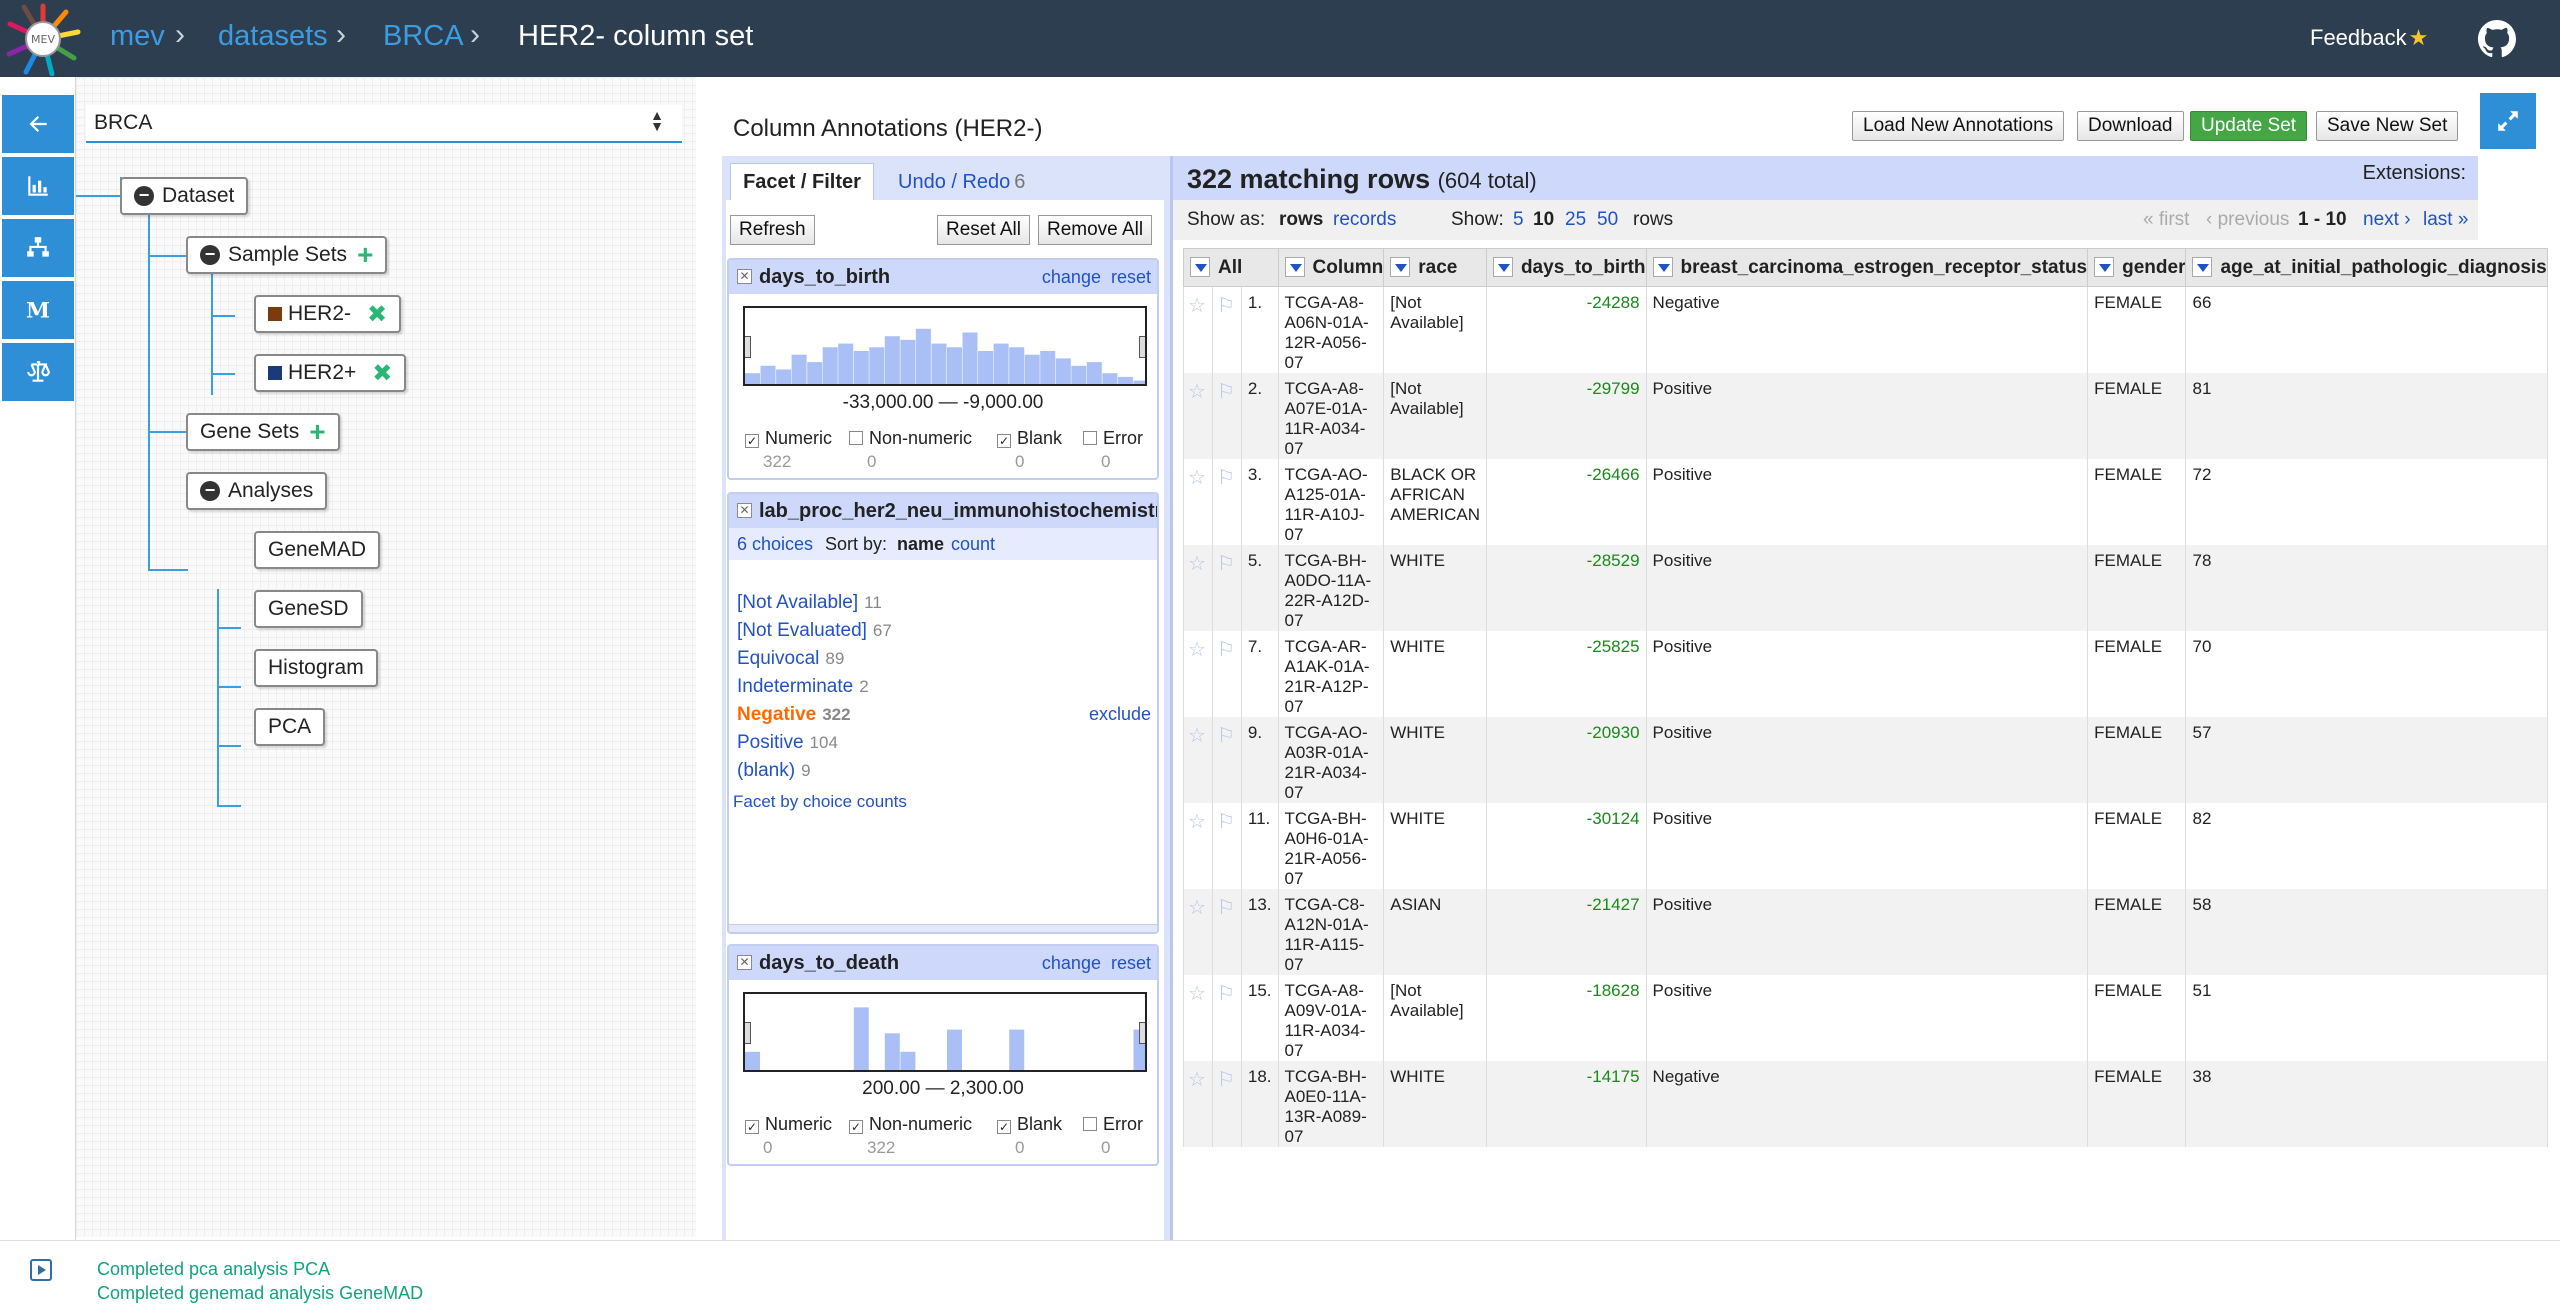 The height and width of the screenshot is (1306, 2560). I want to click on tree-node-analysis: GeneSD, so click(308, 609).